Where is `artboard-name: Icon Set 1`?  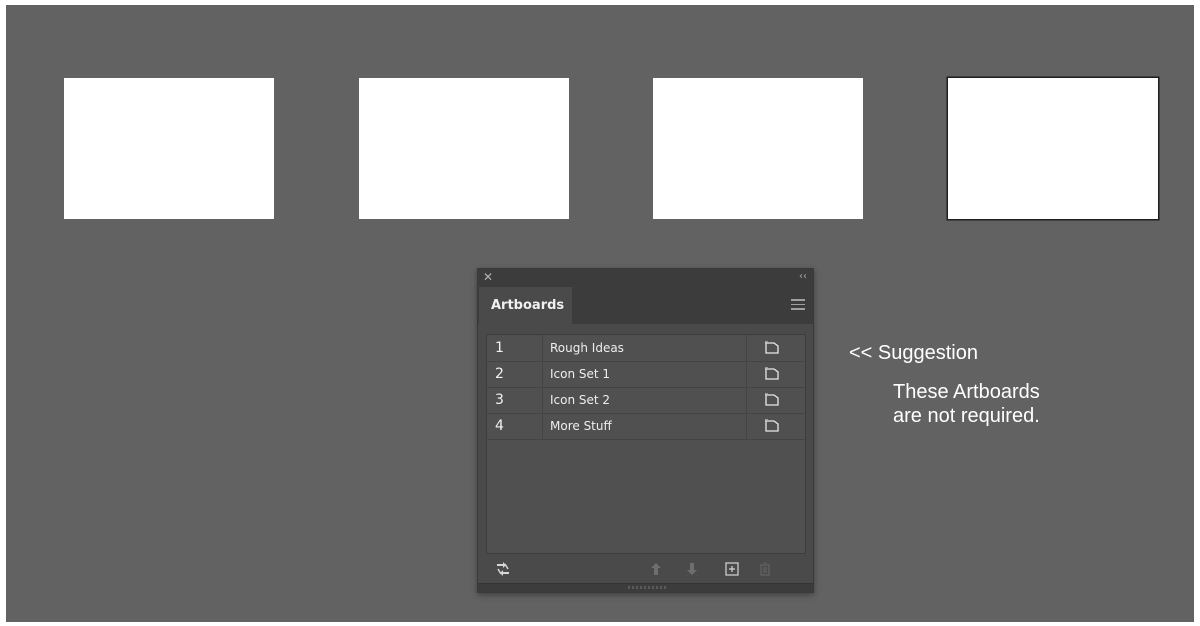
artboard-name: Icon Set 1 is located at coordinates (580, 374).